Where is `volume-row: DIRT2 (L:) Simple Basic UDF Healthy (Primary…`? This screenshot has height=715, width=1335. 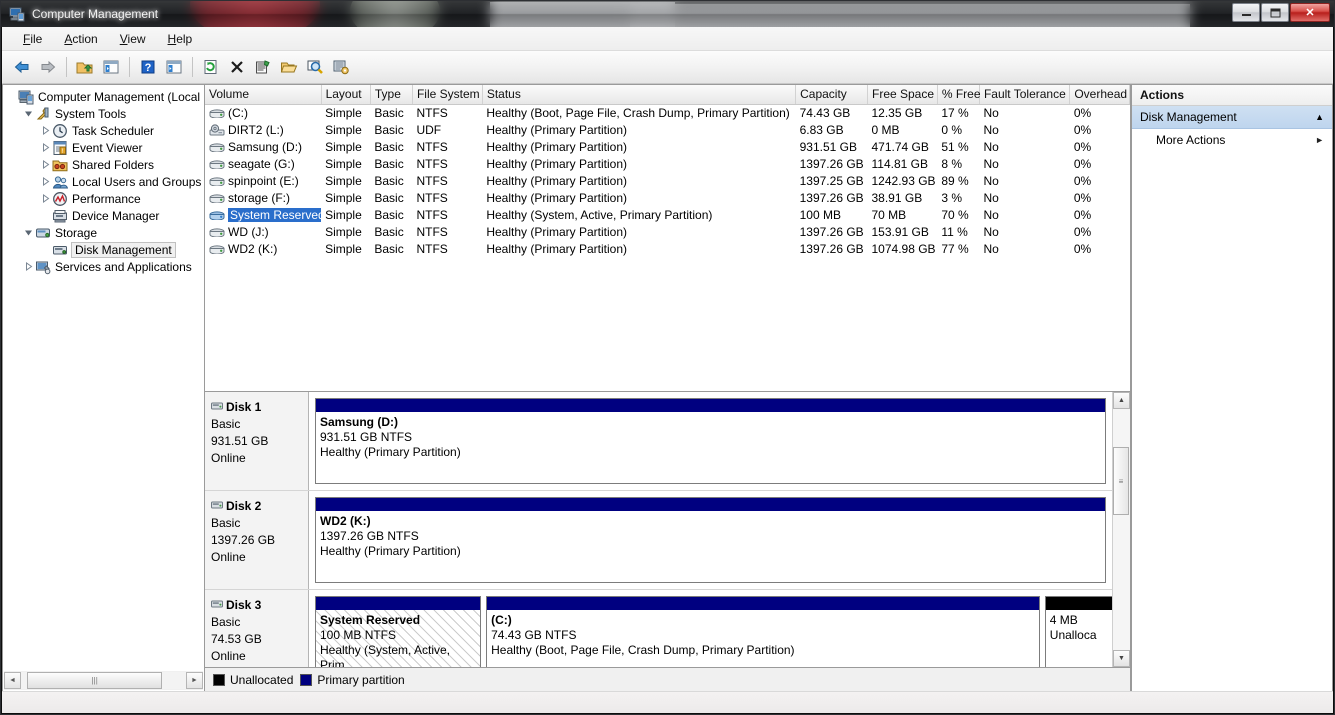 volume-row: DIRT2 (L:) Simple Basic UDF Healthy (Primary… is located at coordinates (667, 129).